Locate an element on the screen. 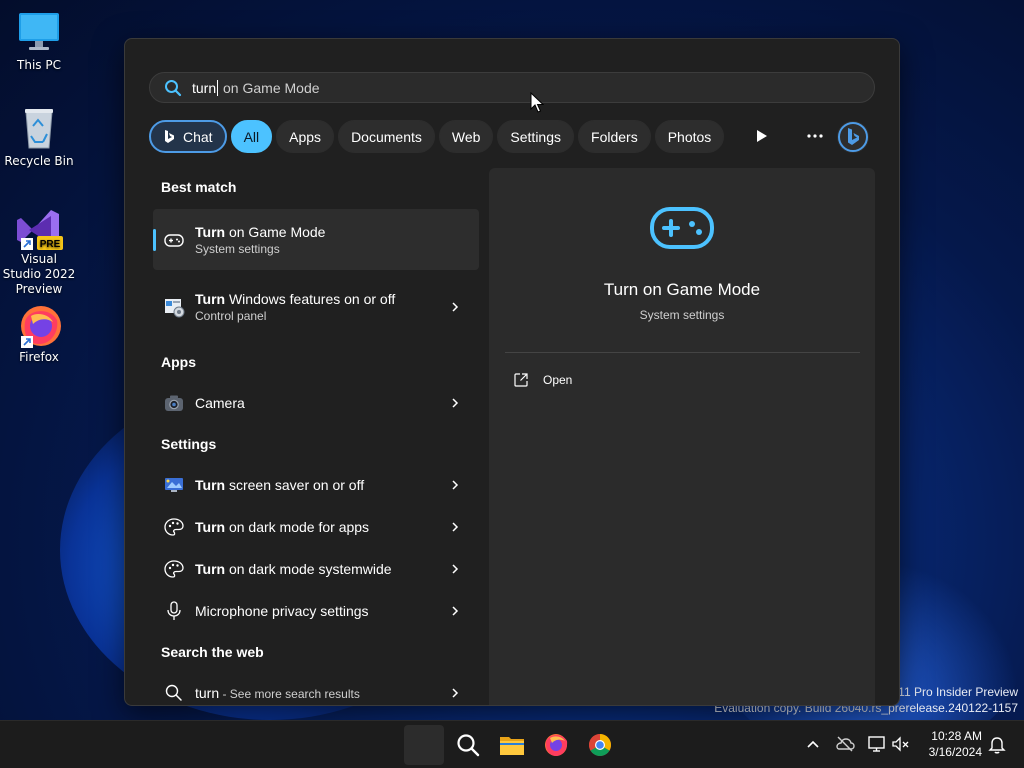 The image size is (1024, 768). filter-folders-label: Folders is located at coordinates (614, 136).